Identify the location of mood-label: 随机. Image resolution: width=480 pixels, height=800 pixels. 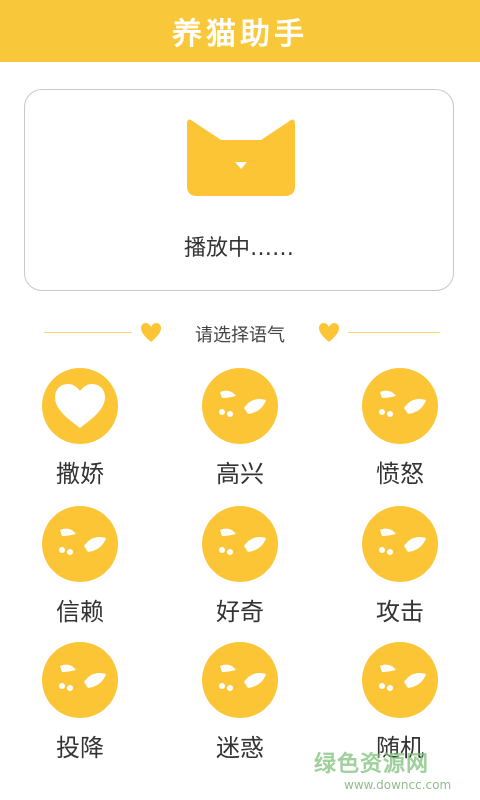
(400, 748).